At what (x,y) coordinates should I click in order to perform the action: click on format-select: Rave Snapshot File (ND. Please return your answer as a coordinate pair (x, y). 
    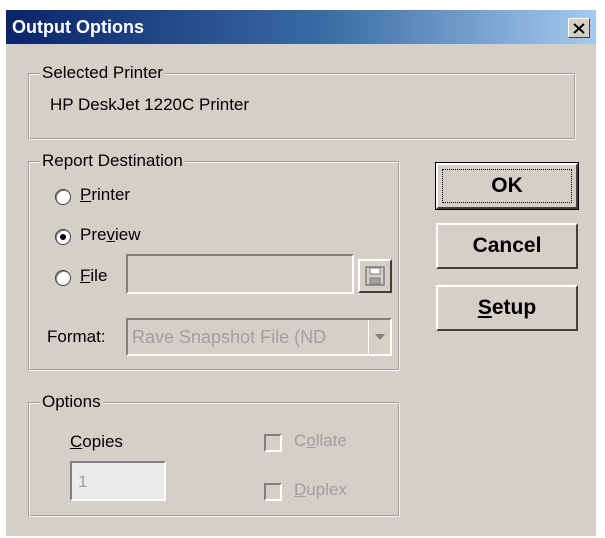
    Looking at the image, I should click on (259, 337).